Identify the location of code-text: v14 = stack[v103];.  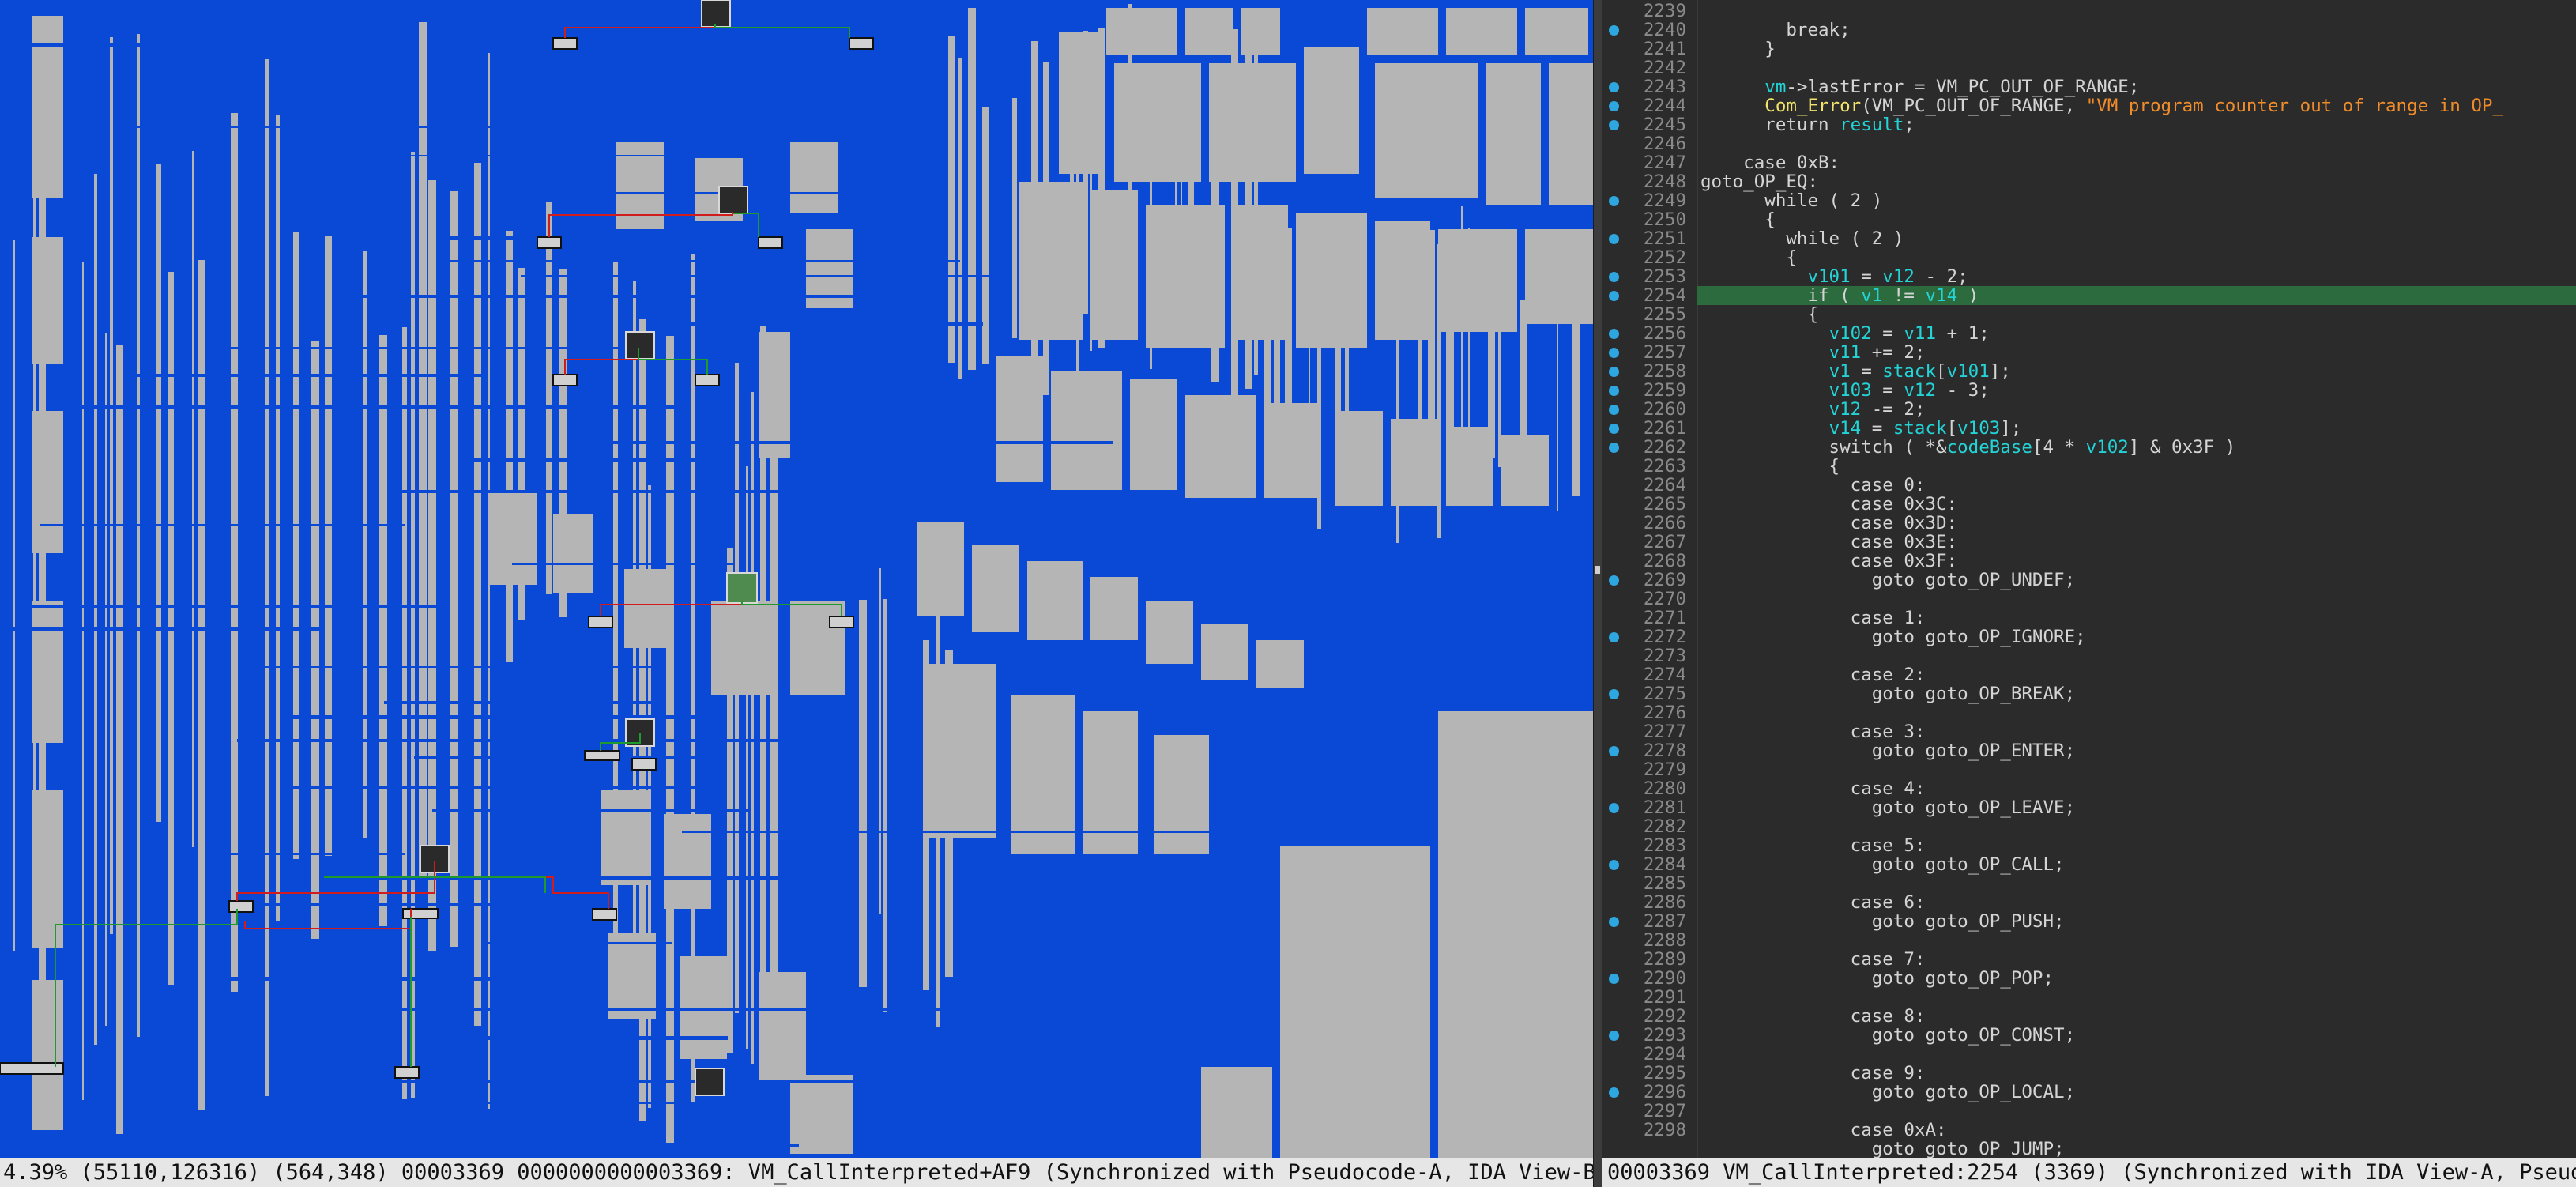
(2136, 428).